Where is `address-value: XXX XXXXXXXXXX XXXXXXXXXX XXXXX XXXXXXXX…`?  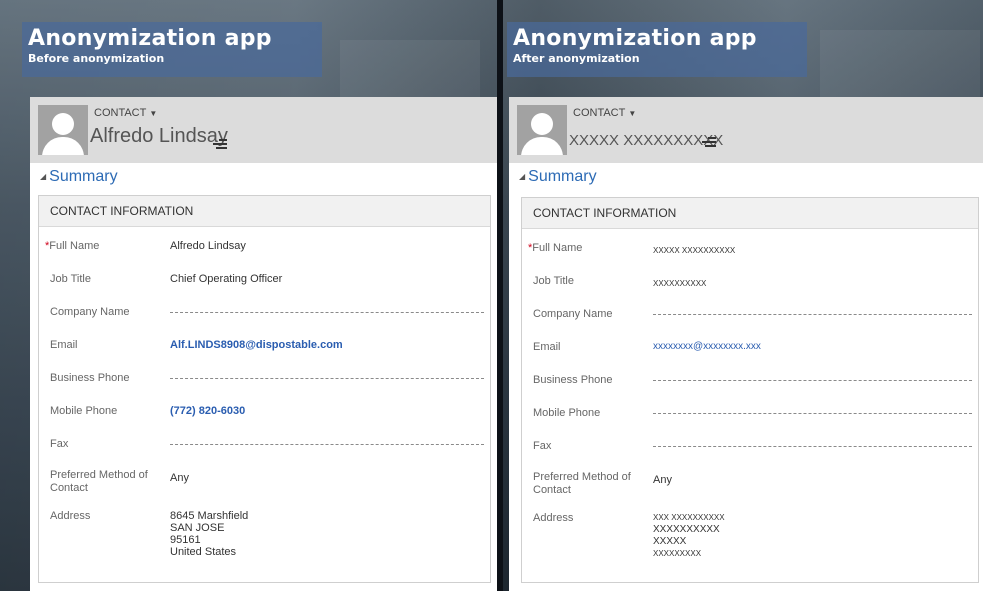
address-value: XXX XXXXXXXXXX XXXXXXXXXX XXXXX XXXXXXXX… is located at coordinates (815, 536).